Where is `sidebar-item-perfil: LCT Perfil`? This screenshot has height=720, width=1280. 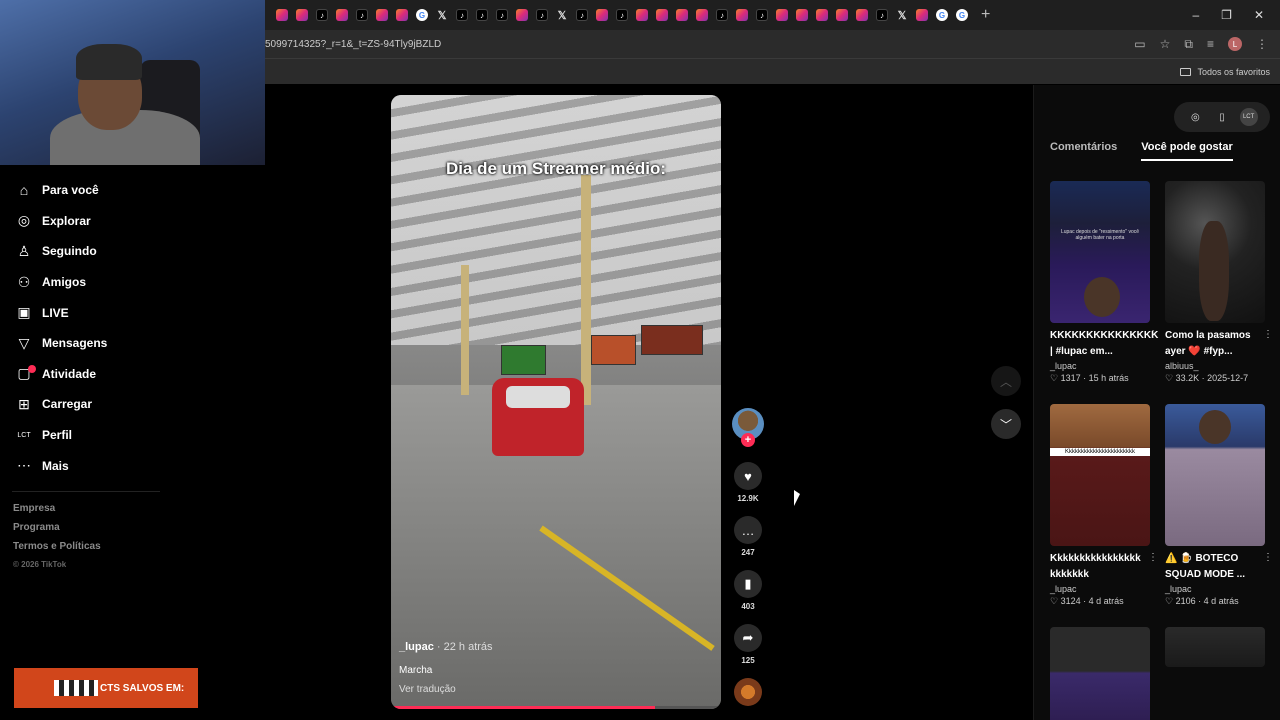
sidebar-item-perfil: LCT Perfil is located at coordinates (100, 435).